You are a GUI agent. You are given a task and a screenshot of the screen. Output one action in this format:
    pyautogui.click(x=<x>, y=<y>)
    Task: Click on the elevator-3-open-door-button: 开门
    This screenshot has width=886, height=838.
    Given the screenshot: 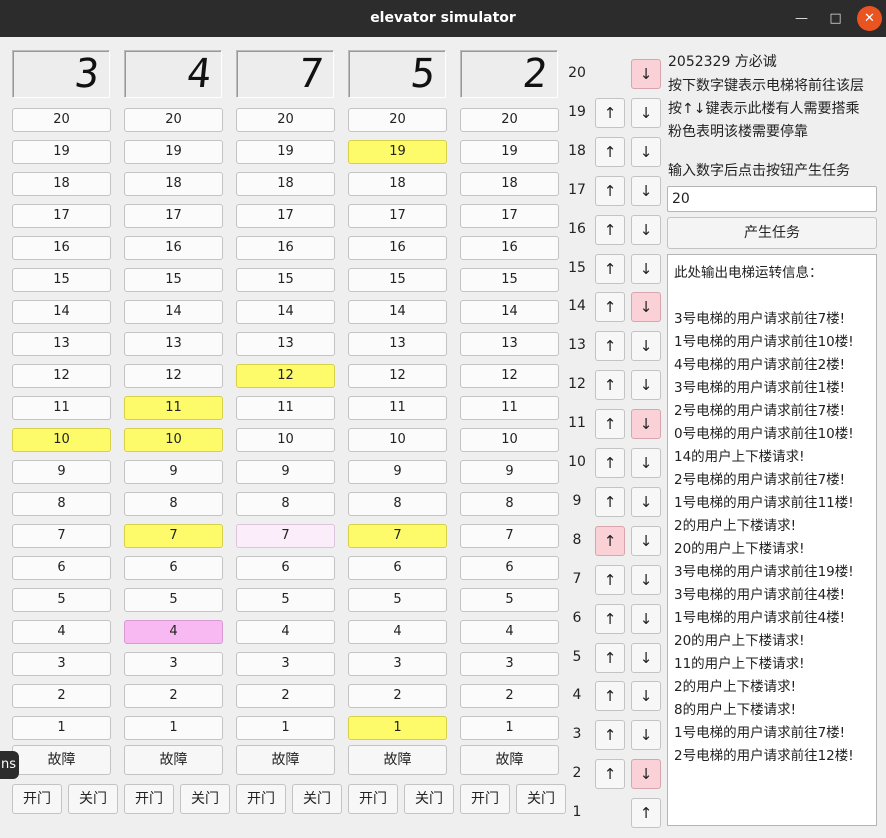 What is the action you would take?
    pyautogui.click(x=261, y=799)
    